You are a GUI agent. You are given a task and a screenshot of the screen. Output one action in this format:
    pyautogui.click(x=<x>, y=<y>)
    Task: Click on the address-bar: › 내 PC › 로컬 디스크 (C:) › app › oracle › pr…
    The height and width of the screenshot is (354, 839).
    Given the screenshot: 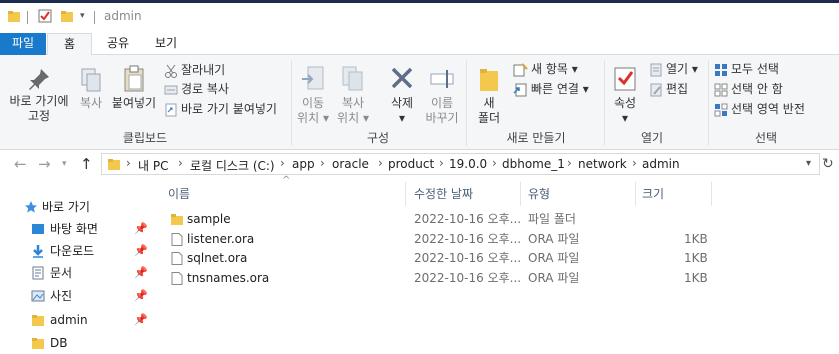 What is the action you would take?
    pyautogui.click(x=460, y=164)
    